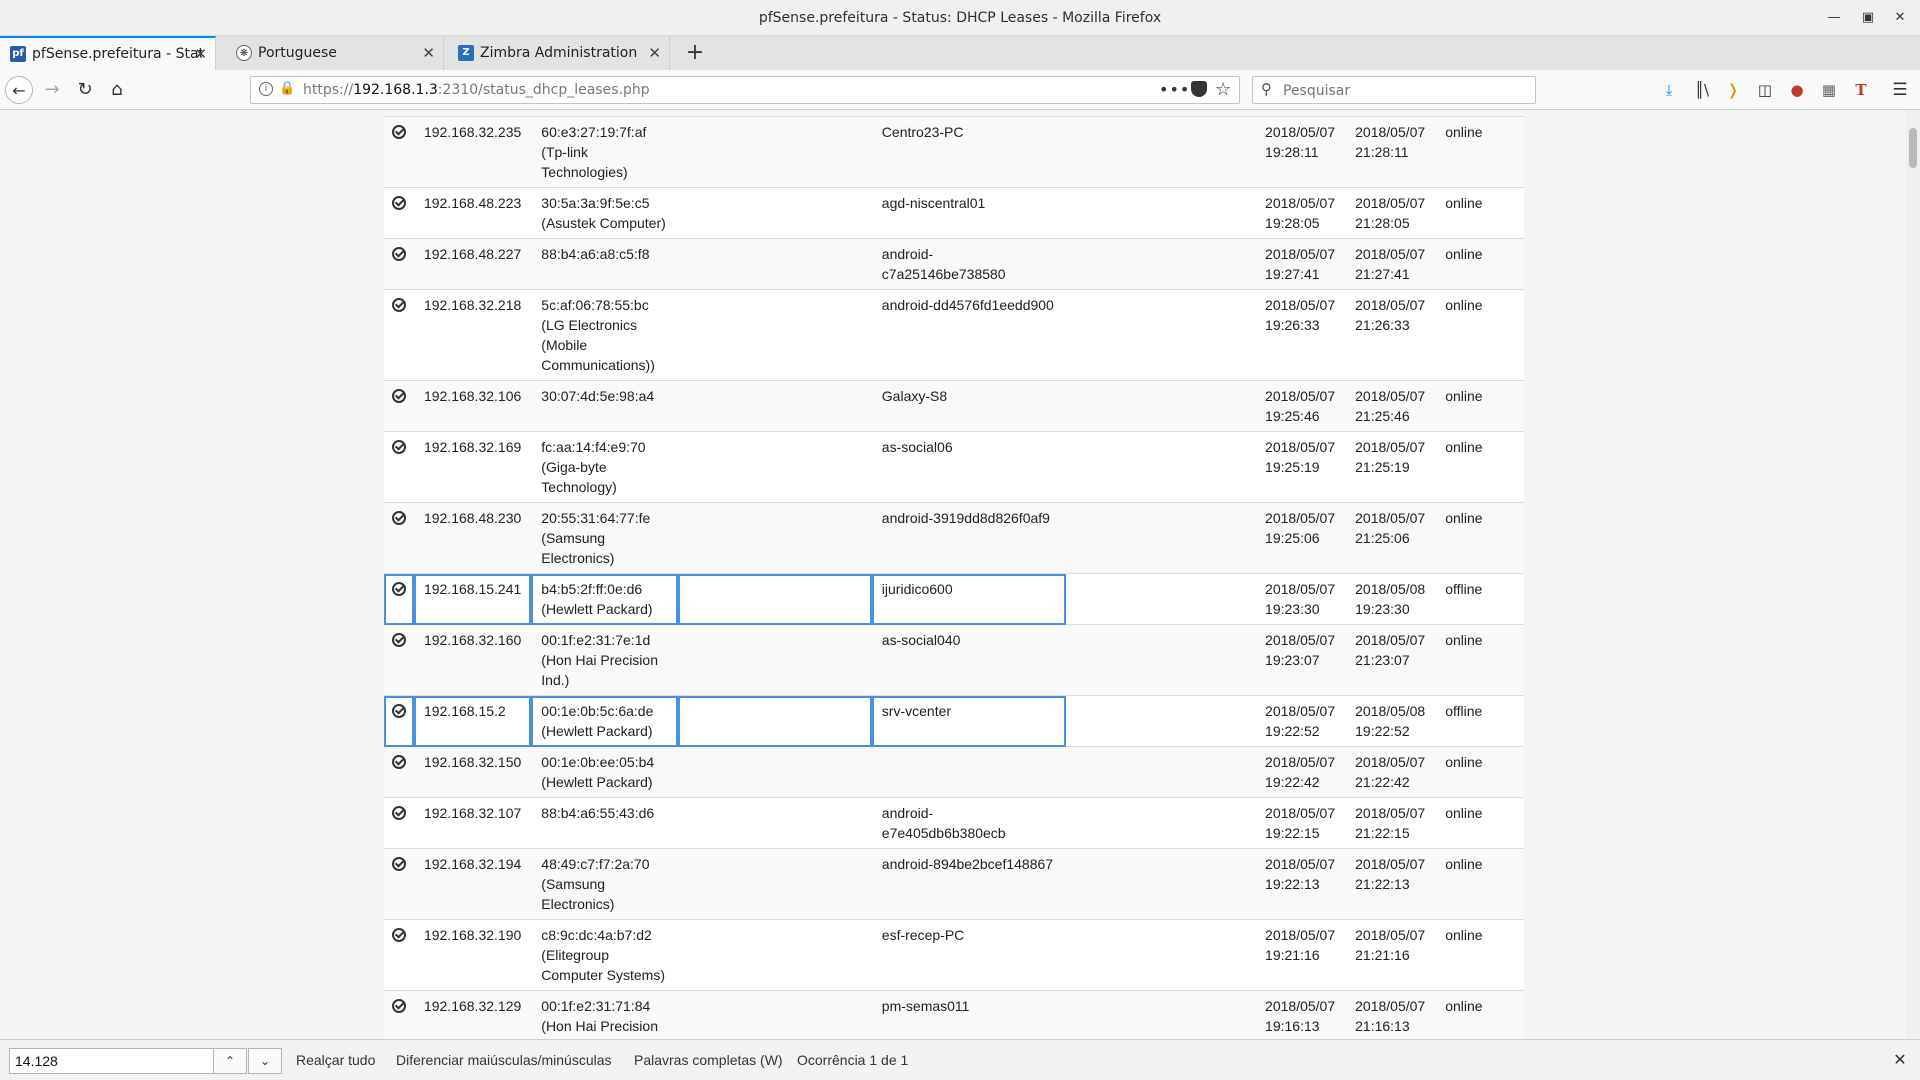 Image resolution: width=1920 pixels, height=1080 pixels. Describe the element at coordinates (969, 264) in the screenshot. I see `lease-hostname: android-c7a25146be738580` at that location.